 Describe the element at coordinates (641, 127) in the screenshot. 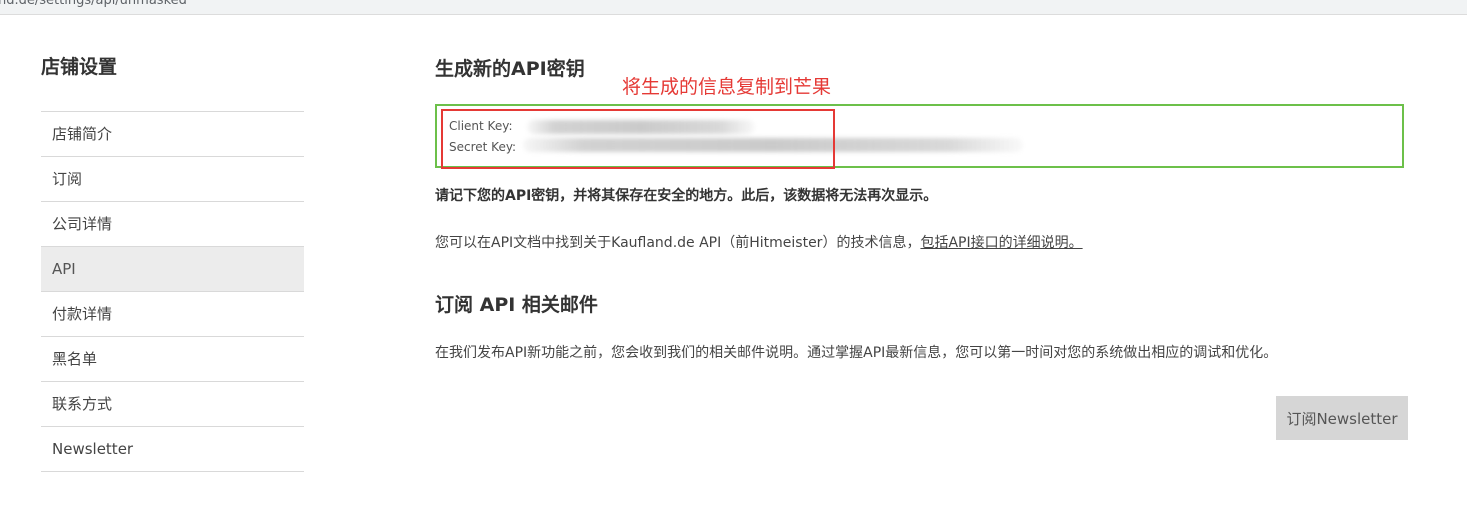

I see `client-key-value-redacted` at that location.